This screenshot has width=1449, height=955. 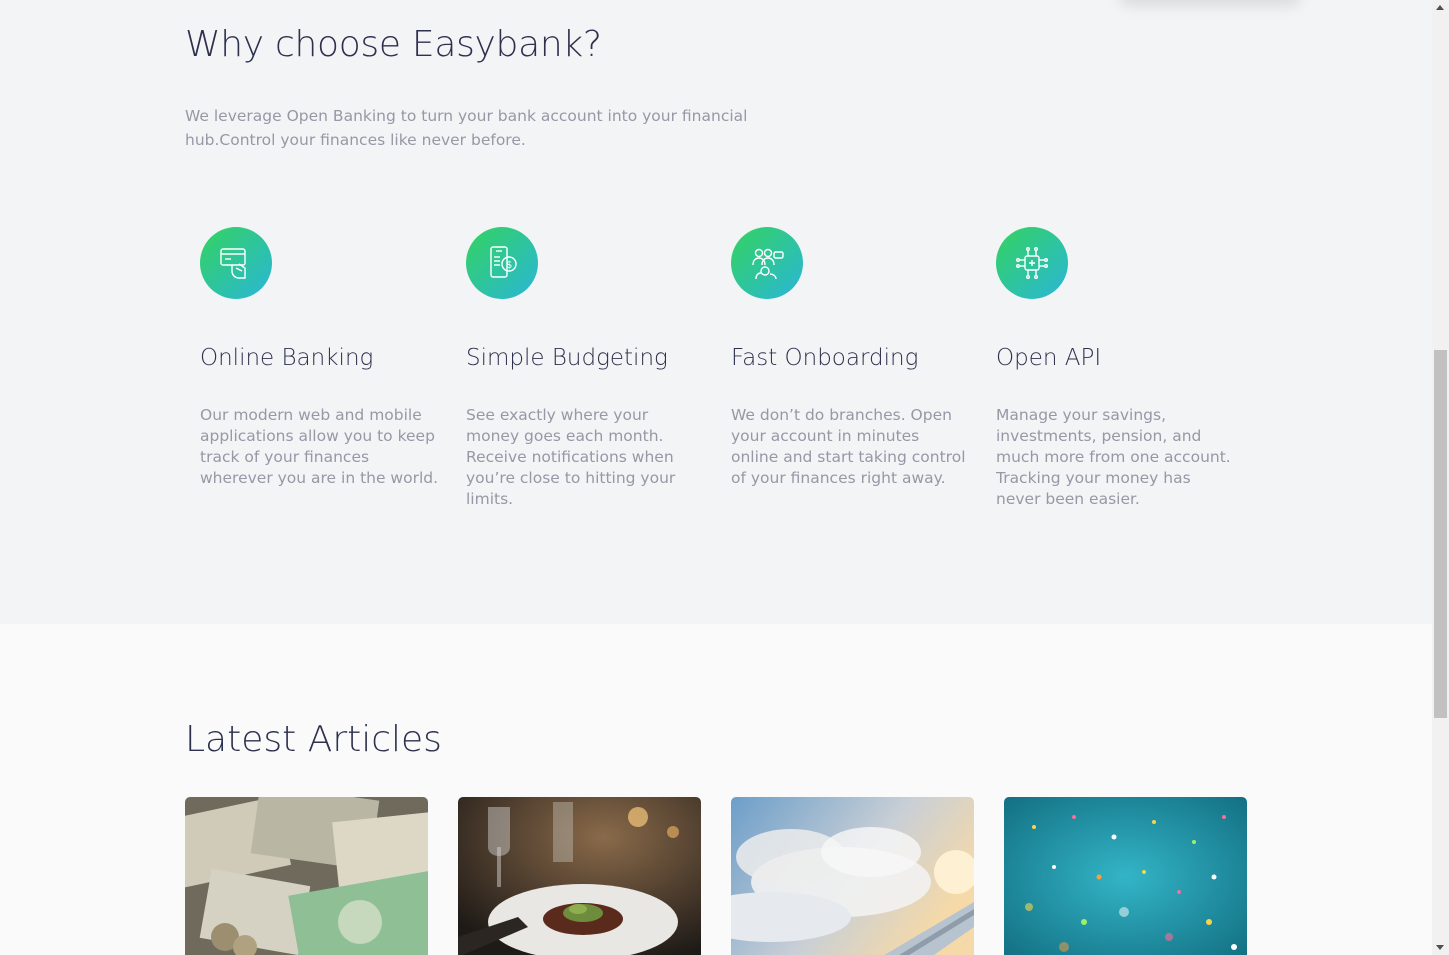 I want to click on feature-title: Online Banking, so click(x=287, y=358).